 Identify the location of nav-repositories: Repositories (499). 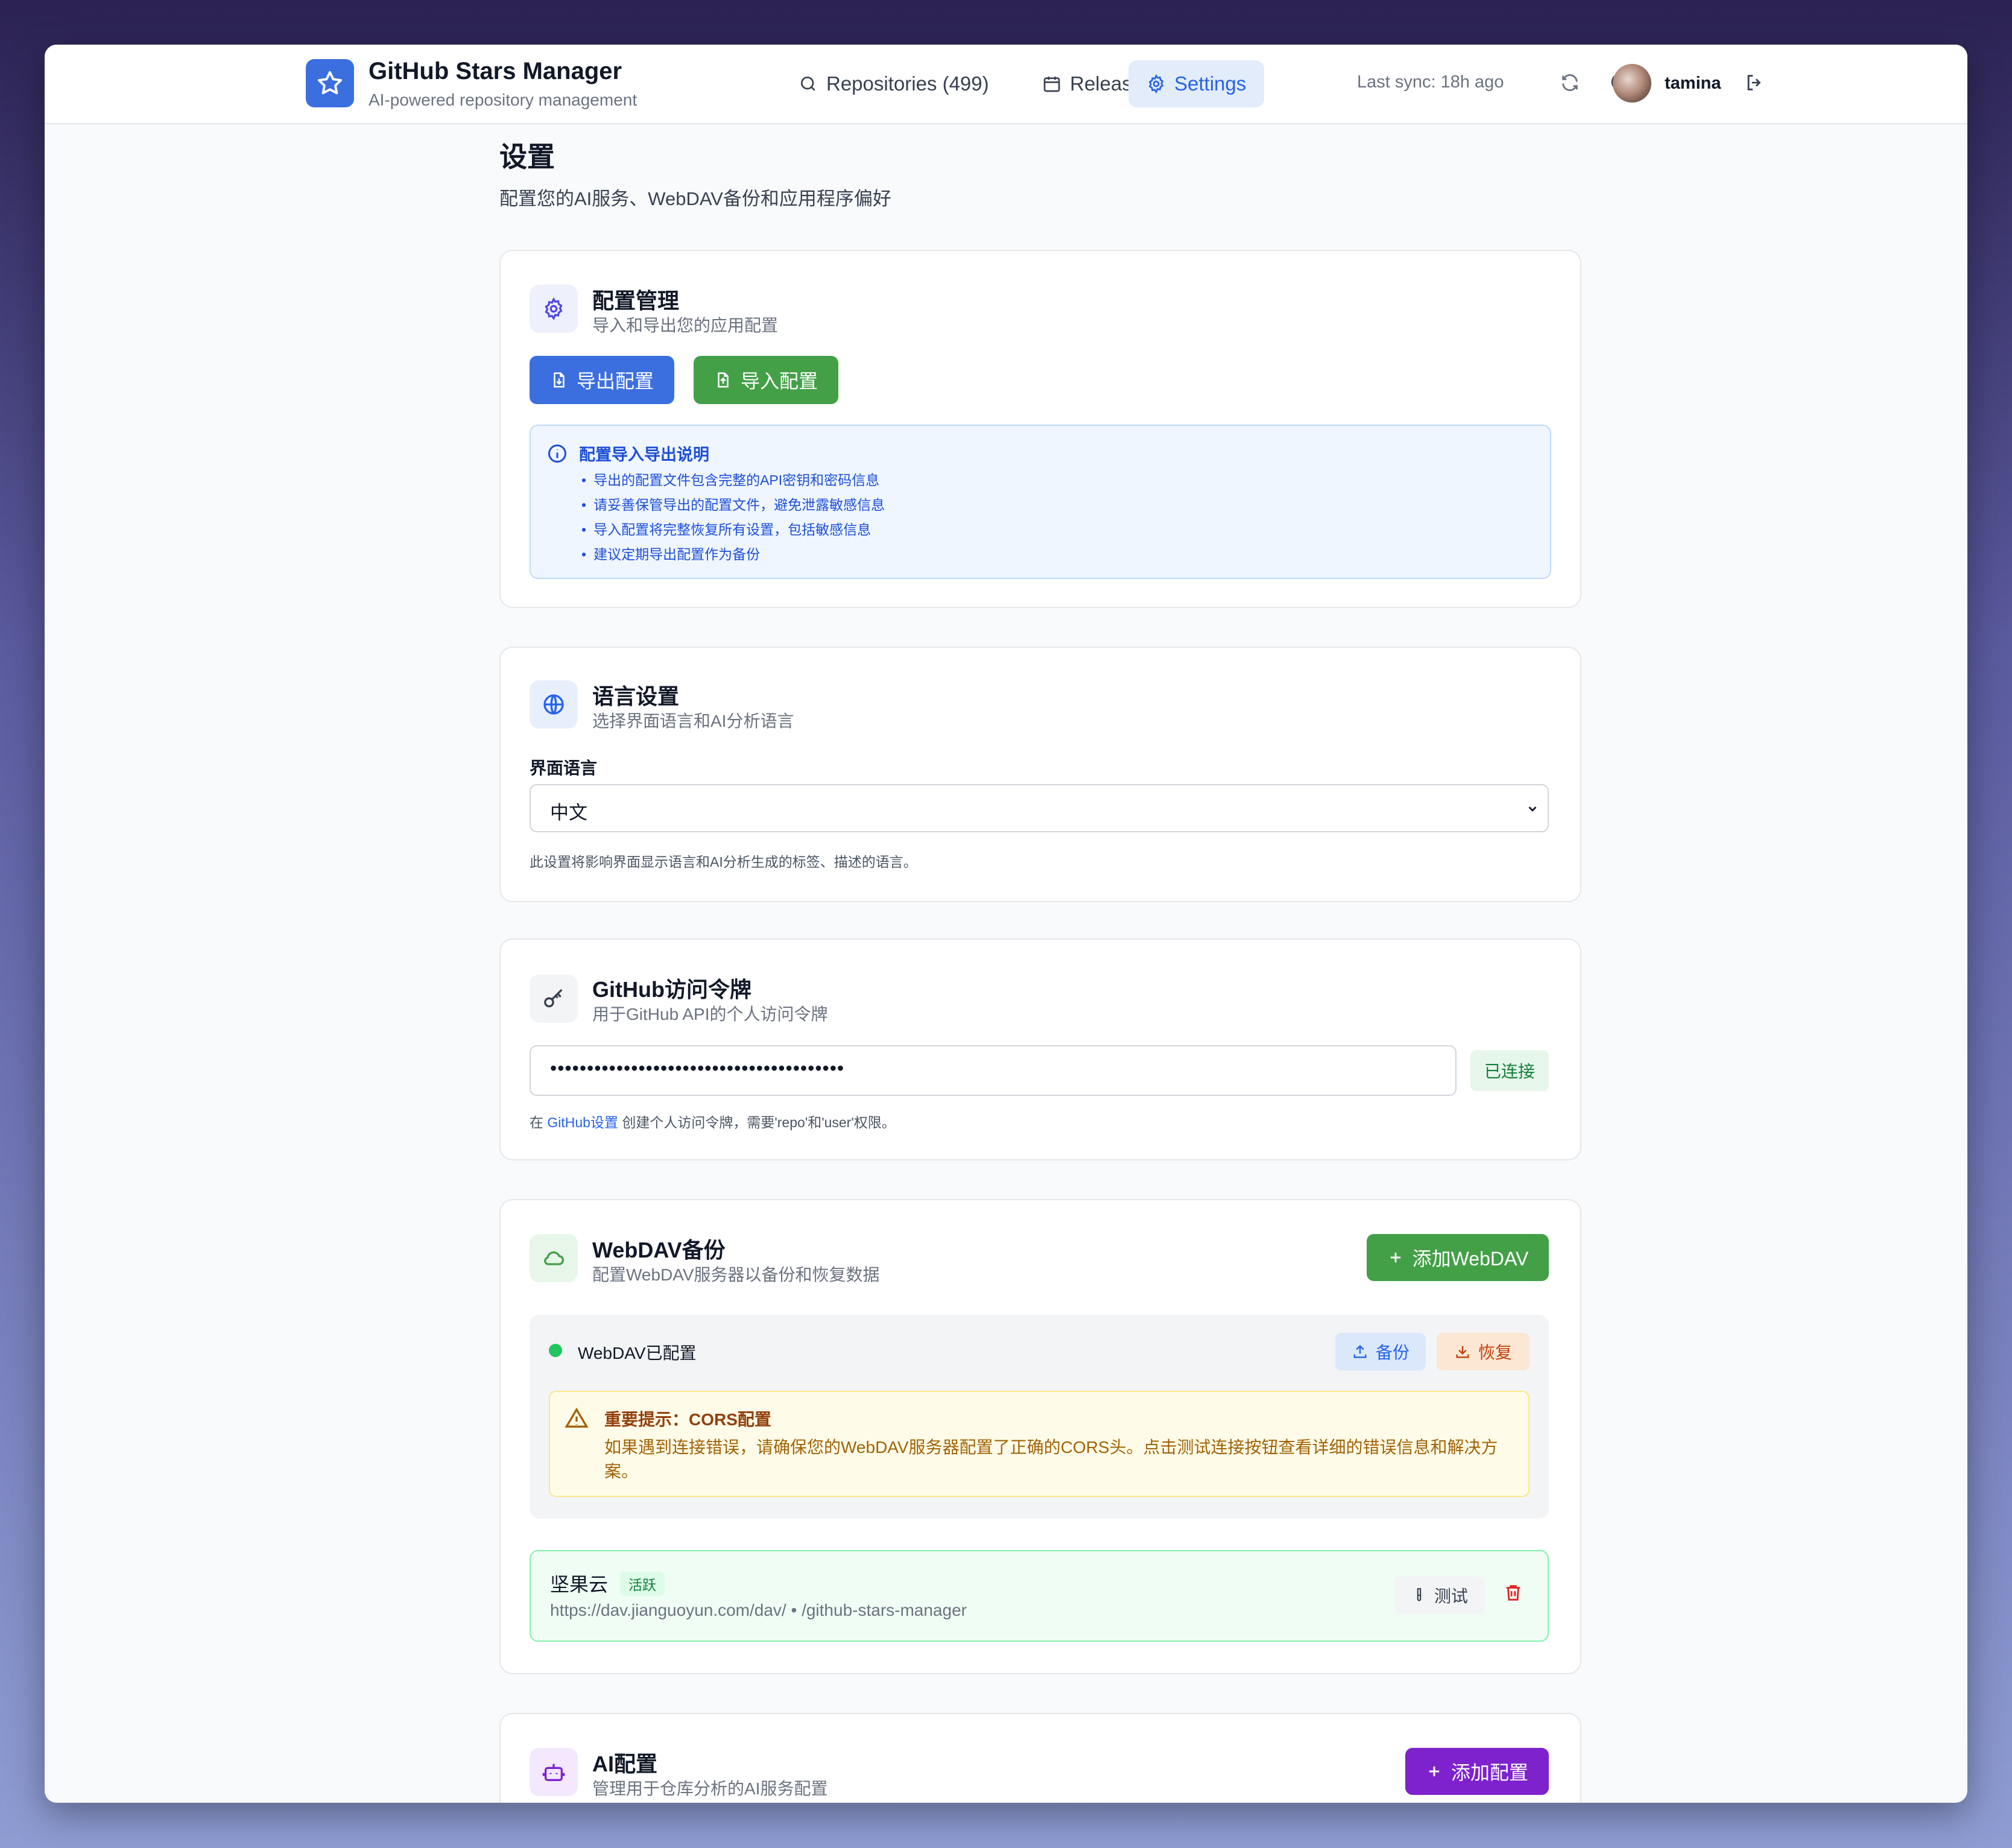
(894, 83).